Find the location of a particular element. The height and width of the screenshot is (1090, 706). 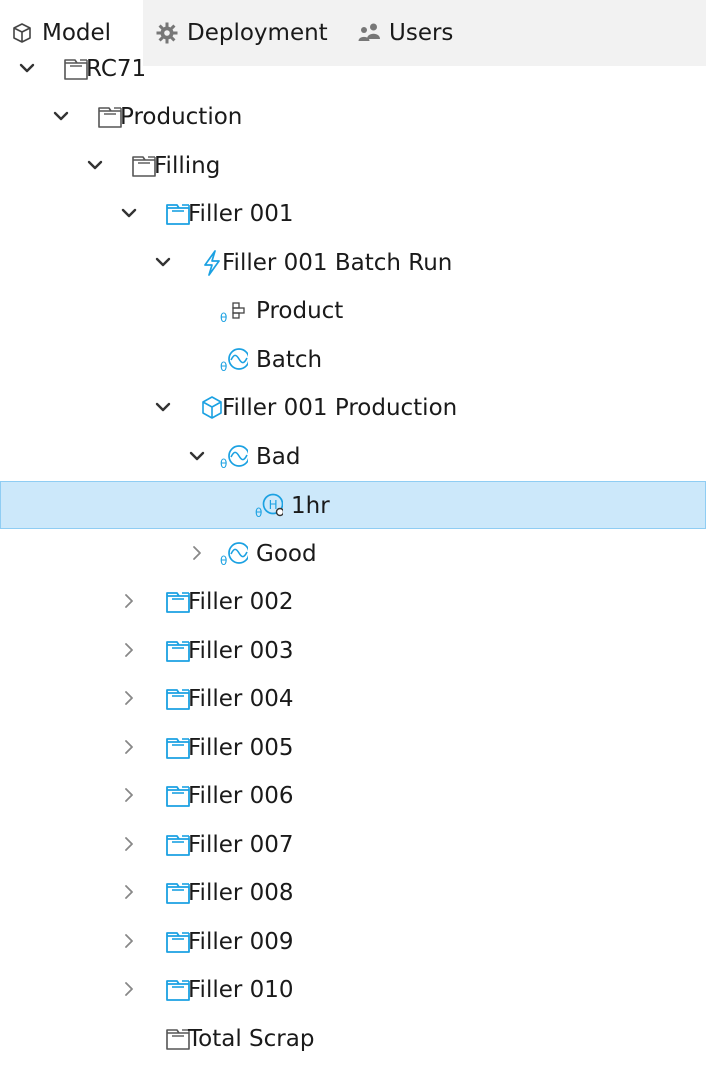

tree-node-label: Batch is located at coordinates (289, 360).